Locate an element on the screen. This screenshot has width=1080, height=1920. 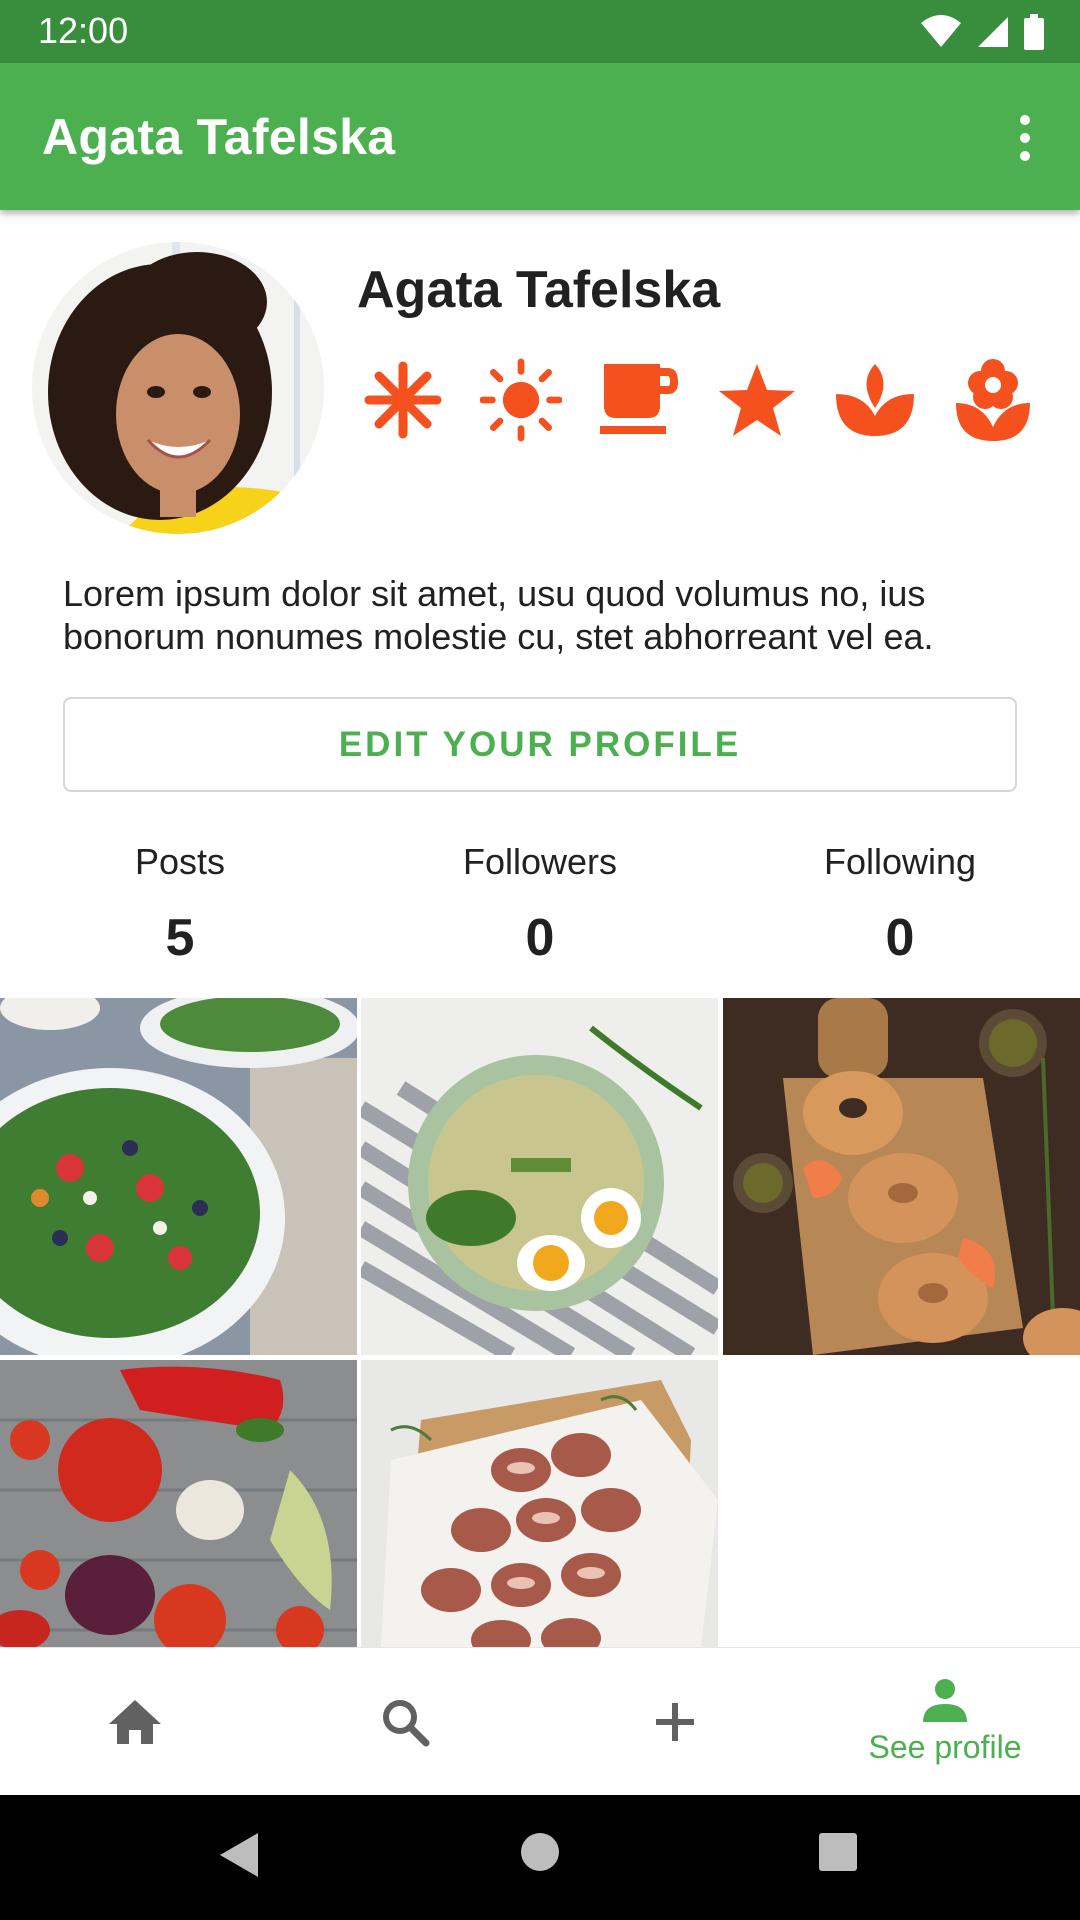
badge-row is located at coordinates (698, 400).